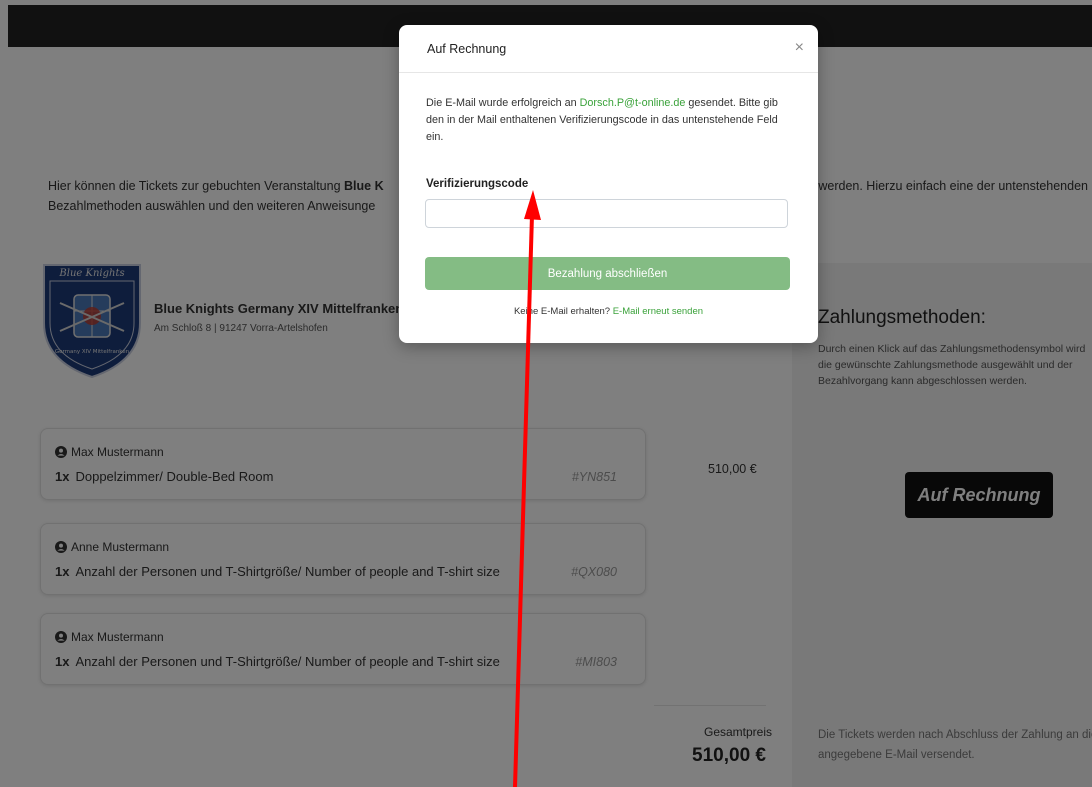  Describe the element at coordinates (632, 103) in the screenshot. I see `email-address: Dorsch.P@t-online.de` at that location.